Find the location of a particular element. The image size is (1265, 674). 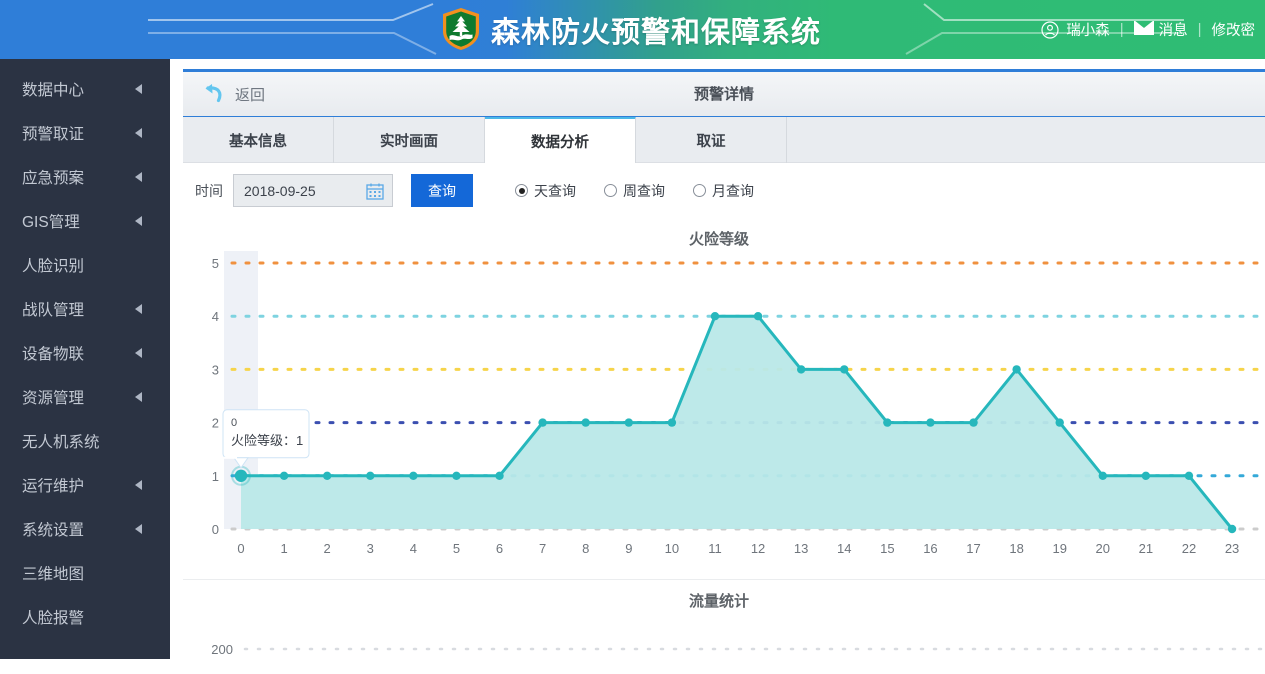

radio-day-query: 天查询 is located at coordinates (545, 191).